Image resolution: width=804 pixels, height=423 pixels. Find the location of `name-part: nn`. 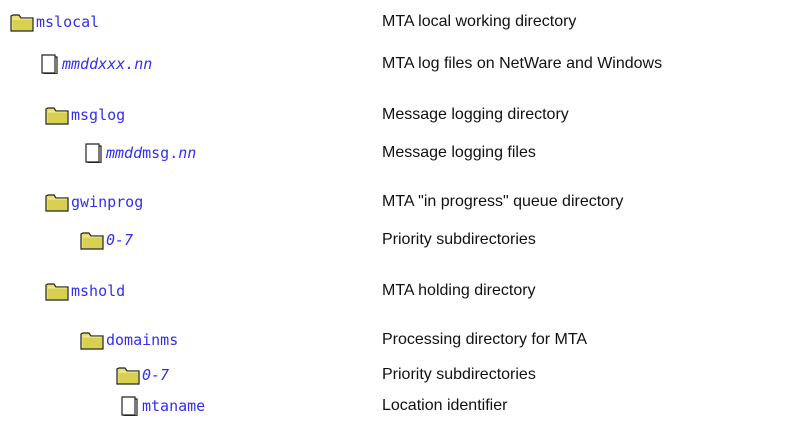

name-part: nn is located at coordinates (187, 153).